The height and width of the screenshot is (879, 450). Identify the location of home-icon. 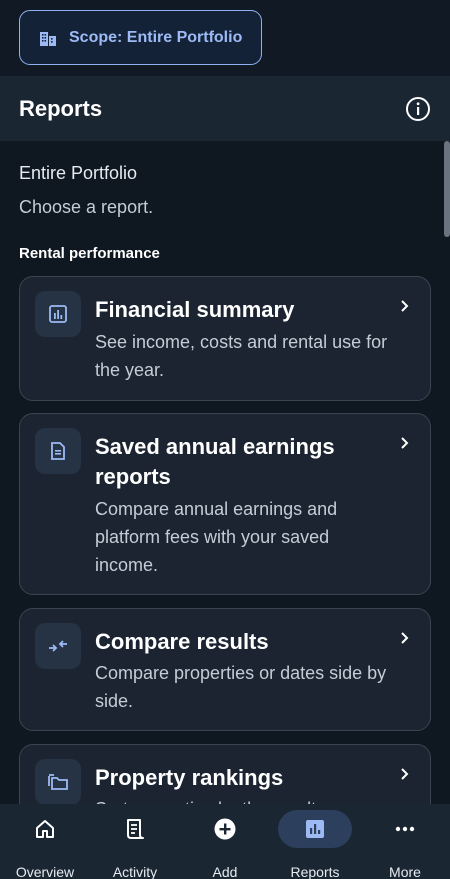
(45, 829).